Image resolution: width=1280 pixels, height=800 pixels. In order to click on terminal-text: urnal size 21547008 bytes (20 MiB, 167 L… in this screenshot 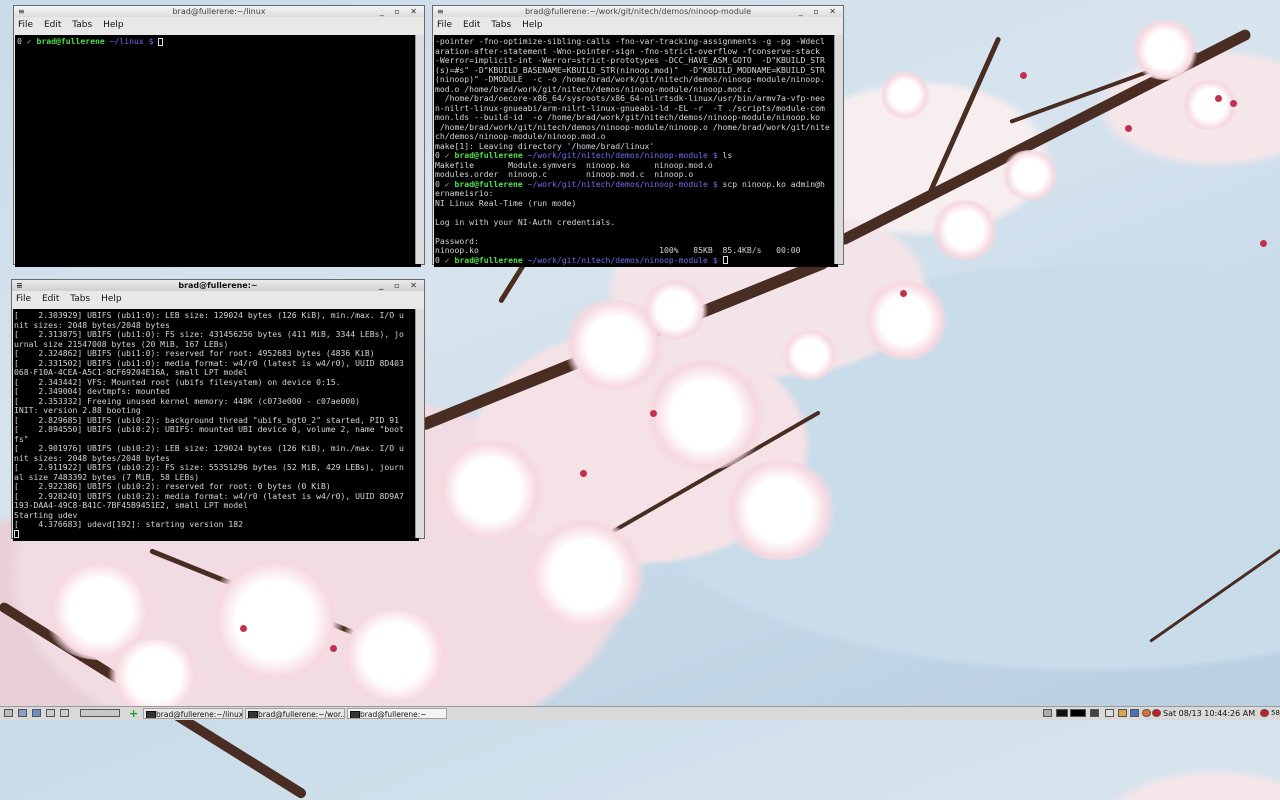, I will do `click(121, 343)`.